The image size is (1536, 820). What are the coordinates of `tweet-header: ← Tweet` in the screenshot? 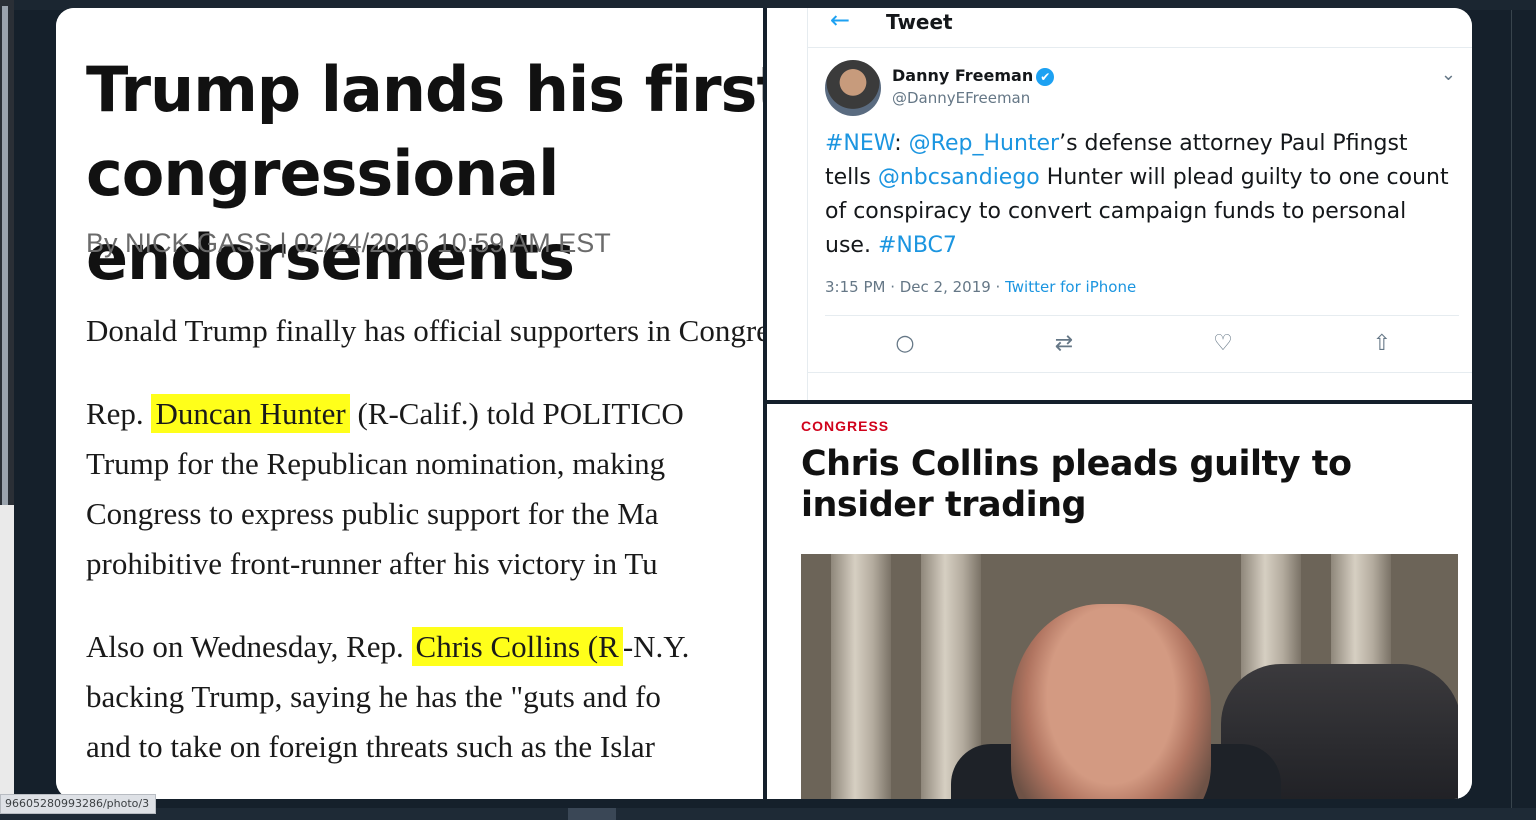 It's located at (1140, 28).